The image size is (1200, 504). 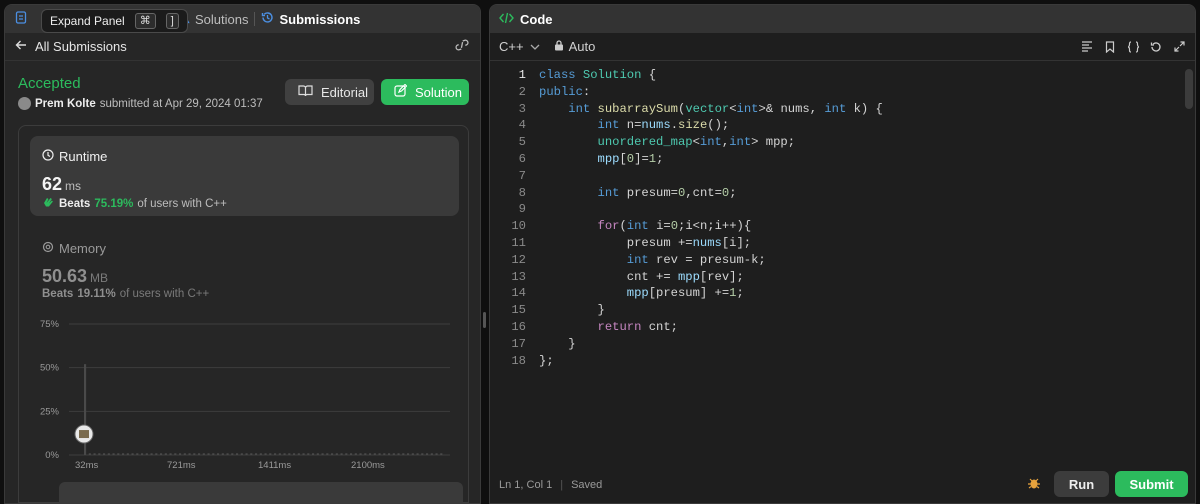 I want to click on runtime-title: Runtime, so click(x=74, y=156).